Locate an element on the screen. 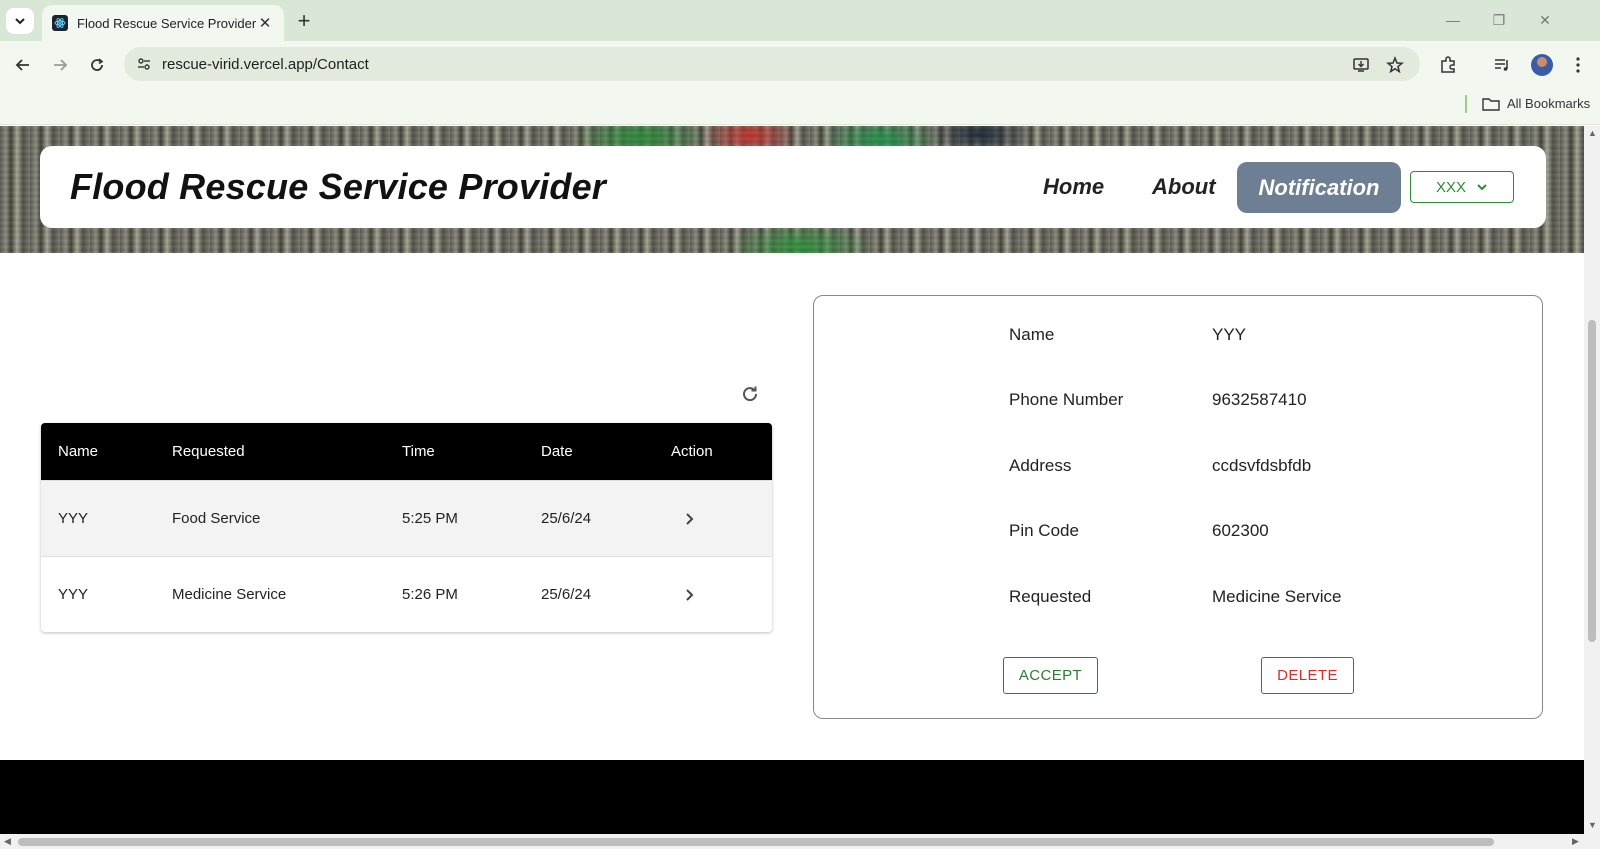 Image resolution: width=1600 pixels, height=849 pixels. browser-toolbar: rescue-virid.vercel.app/Contact is located at coordinates (800, 64).